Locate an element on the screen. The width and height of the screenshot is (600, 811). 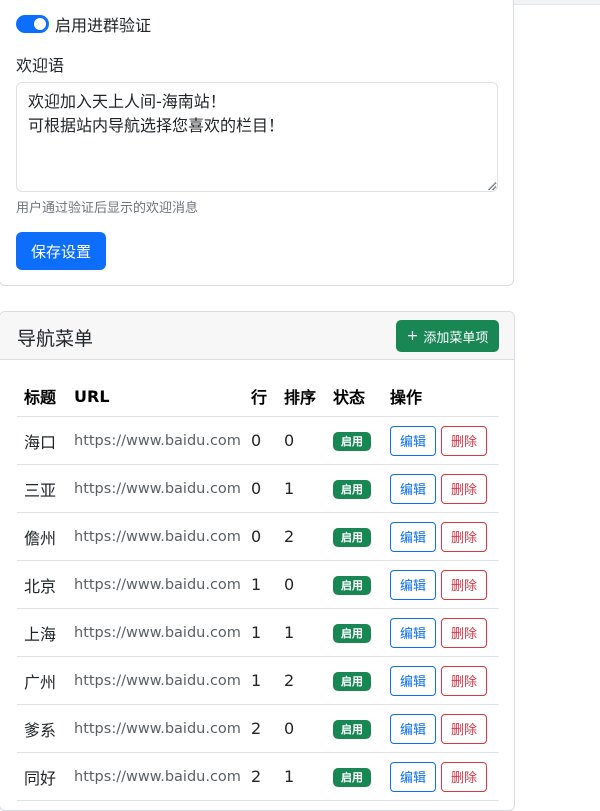
nav-menu-title: 导航菜单 is located at coordinates (55, 339).